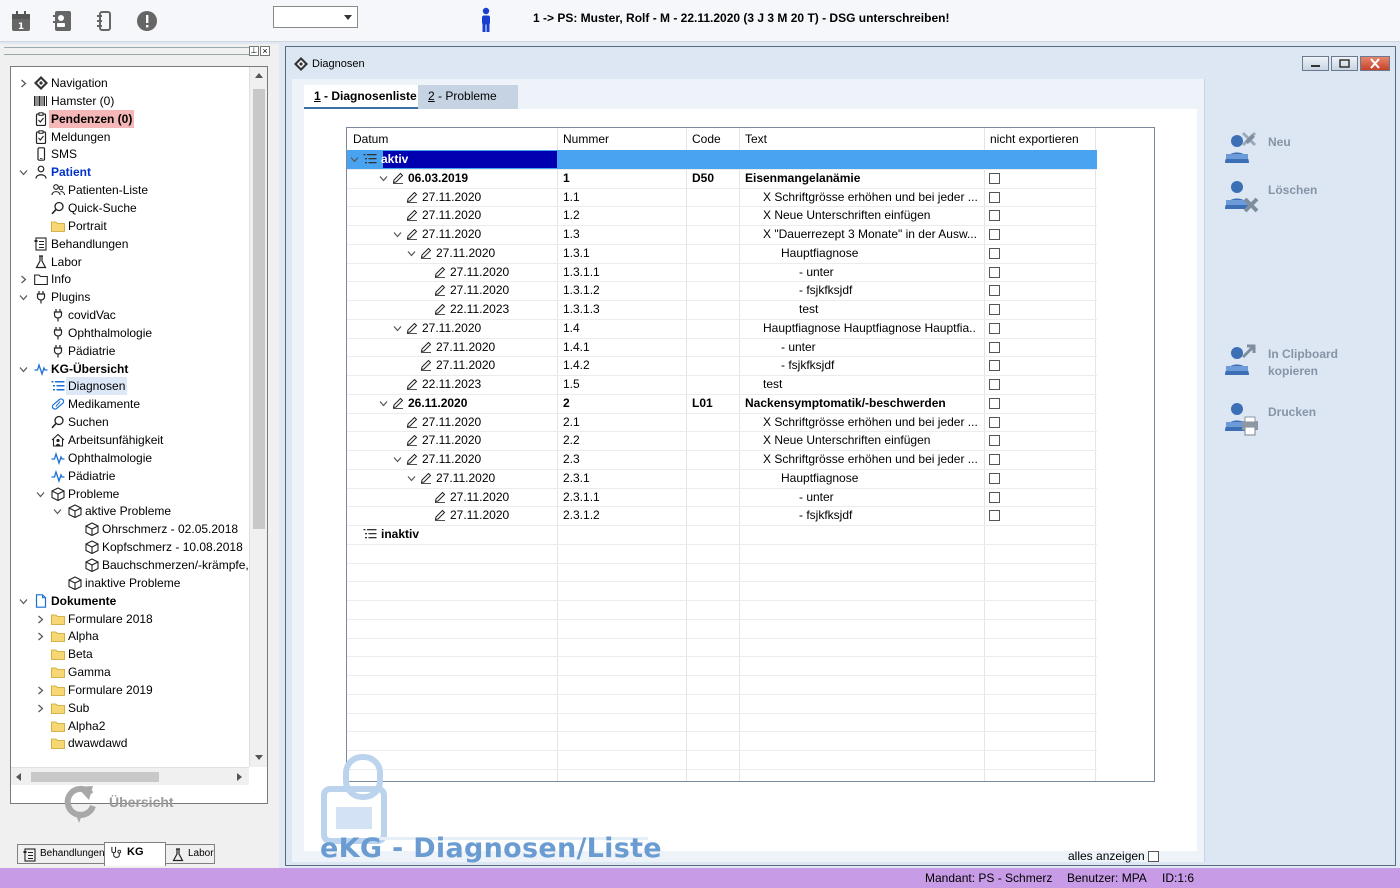  Describe the element at coordinates (750, 253) in the screenshot. I see `table-row: 27.11.2020 1.3.1 Hauptfiagnose` at that location.